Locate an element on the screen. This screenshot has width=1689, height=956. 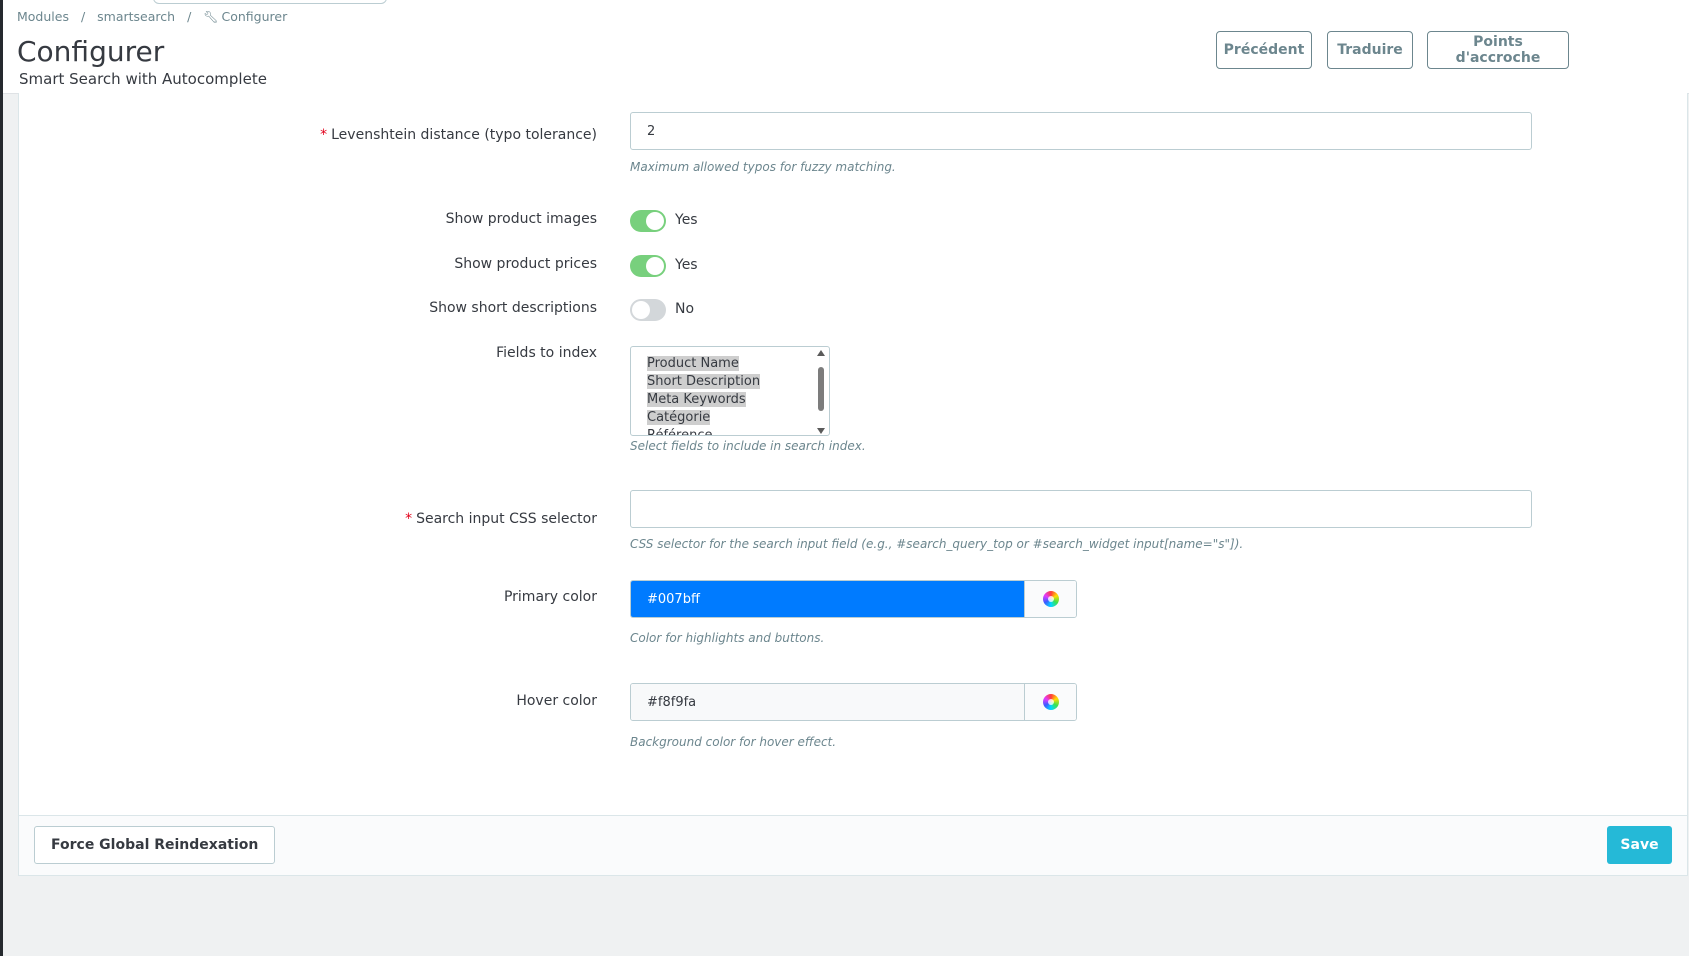
show-short-desc-toggle is located at coordinates (648, 310).